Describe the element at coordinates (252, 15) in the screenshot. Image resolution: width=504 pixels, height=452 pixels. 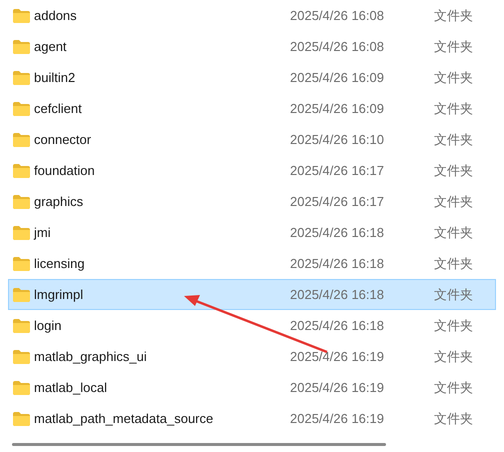
I see `file-row: addons 2025/4/26 16:08 文件夹` at that location.